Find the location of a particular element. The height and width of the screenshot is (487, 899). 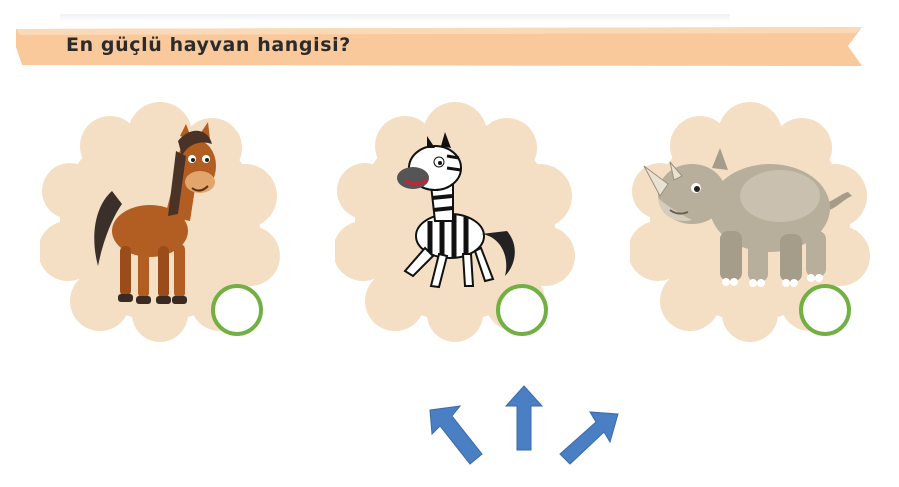

arrow-up-left-icon is located at coordinates (456, 435).